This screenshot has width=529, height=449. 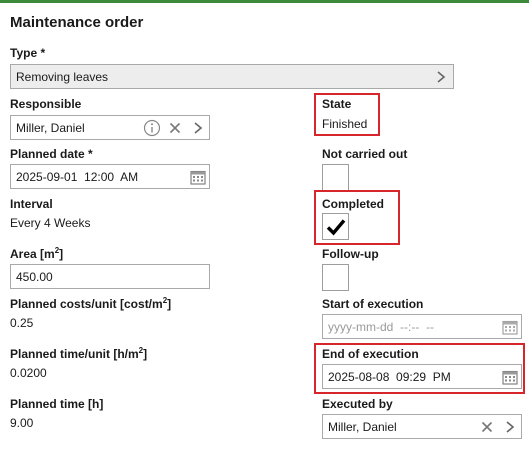 I want to click on planned-date-field: 2025-09-01 12:00 AM, so click(x=110, y=176).